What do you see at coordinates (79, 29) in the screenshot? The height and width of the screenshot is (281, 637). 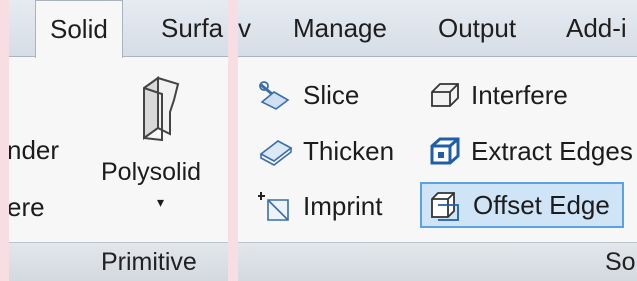 I see `tab-solid: Solid` at bounding box center [79, 29].